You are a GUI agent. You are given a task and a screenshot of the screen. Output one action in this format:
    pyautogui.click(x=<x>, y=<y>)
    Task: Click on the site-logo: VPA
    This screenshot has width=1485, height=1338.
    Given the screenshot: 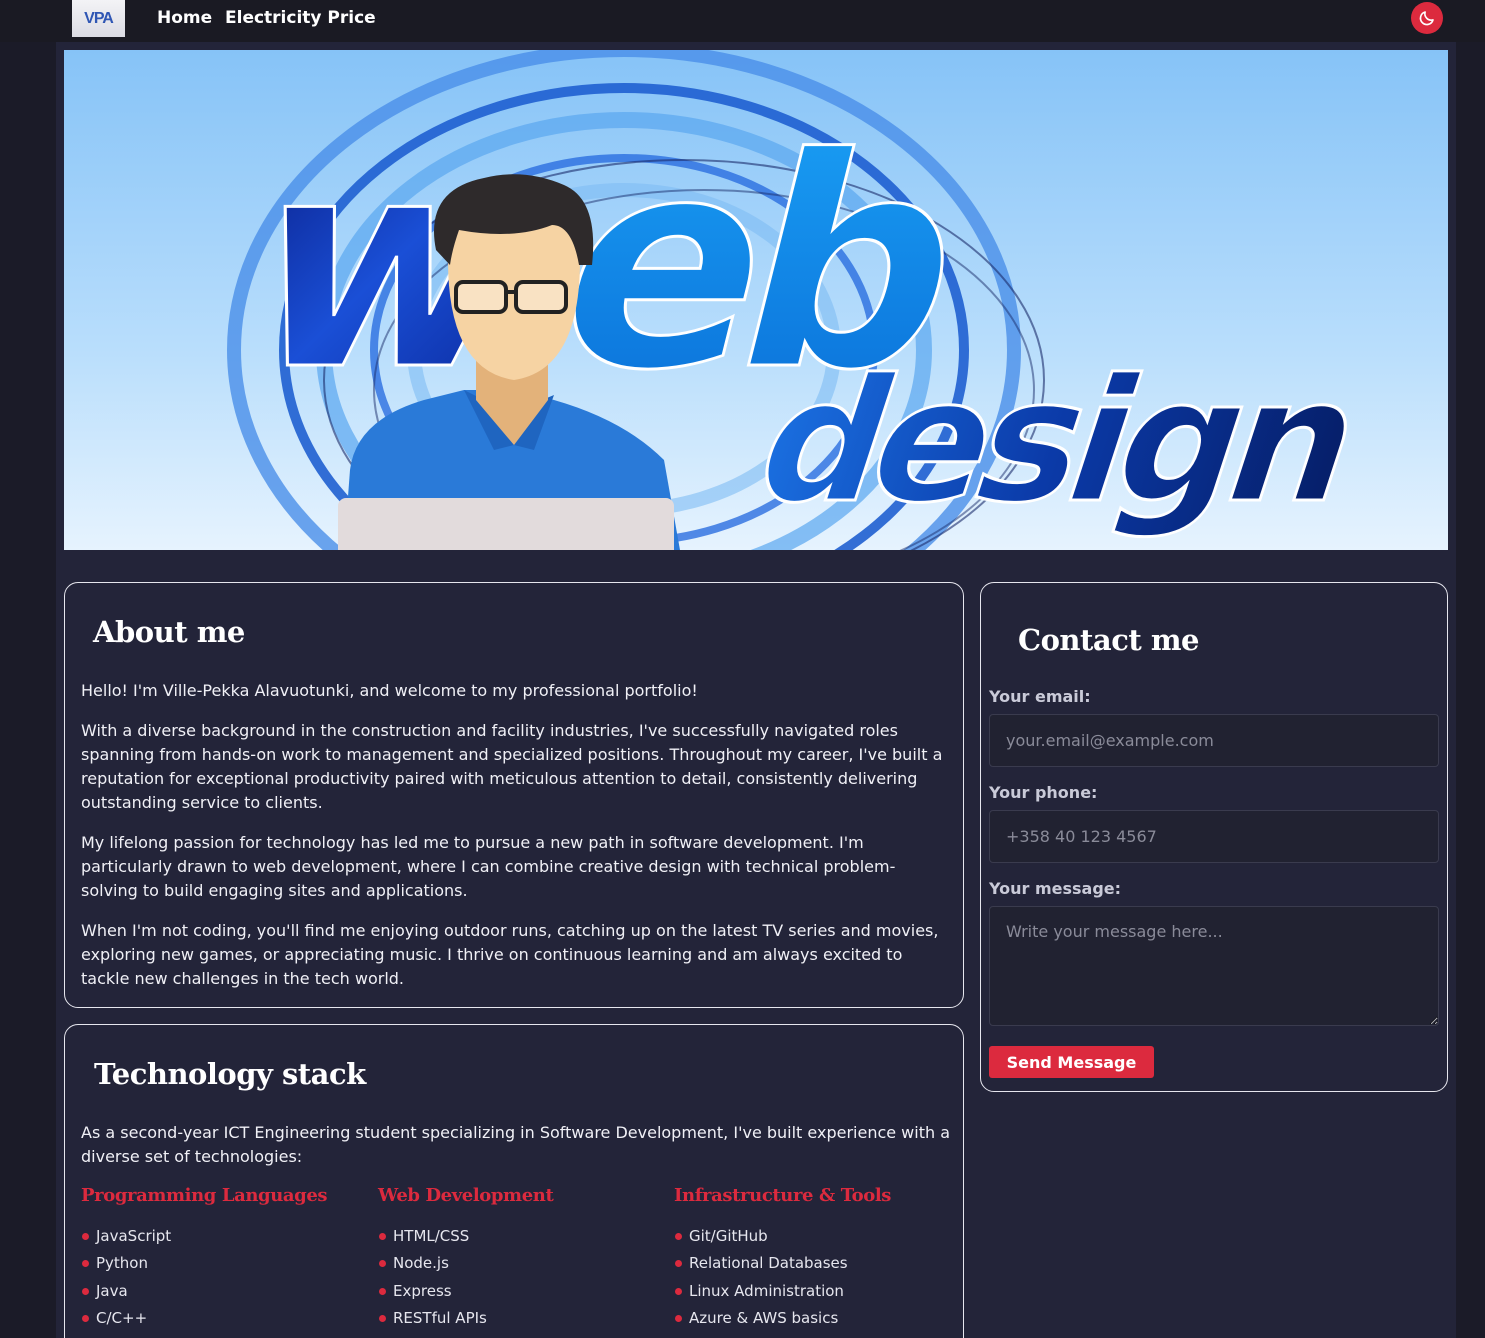 What is the action you would take?
    pyautogui.click(x=98, y=18)
    